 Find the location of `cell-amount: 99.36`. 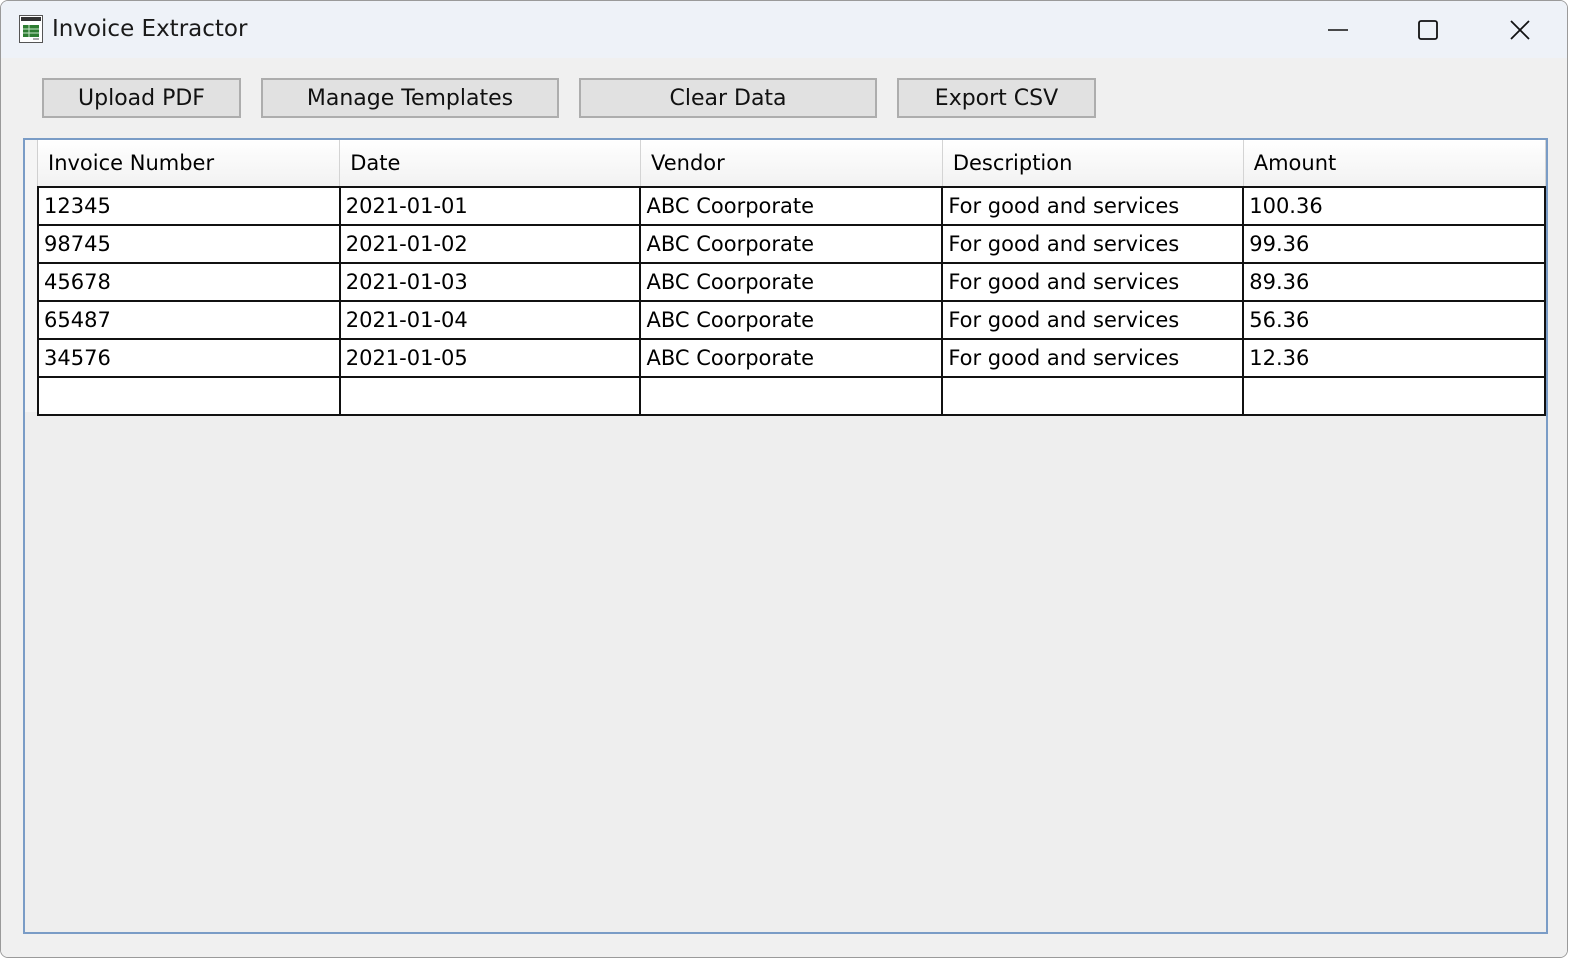

cell-amount: 99.36 is located at coordinates (1394, 244).